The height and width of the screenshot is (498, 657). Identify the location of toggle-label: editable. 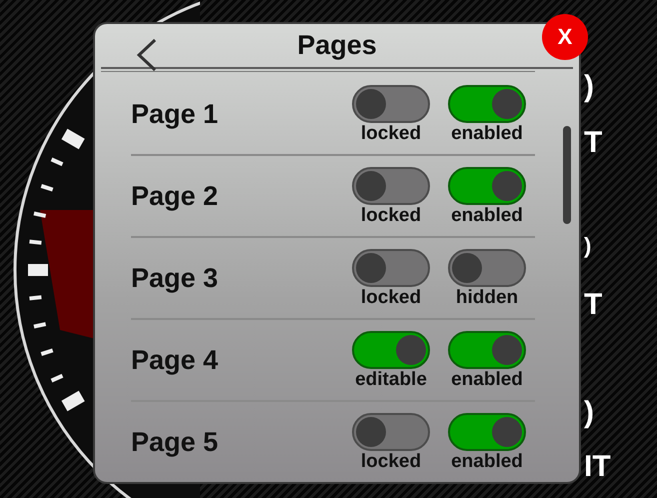
(391, 379).